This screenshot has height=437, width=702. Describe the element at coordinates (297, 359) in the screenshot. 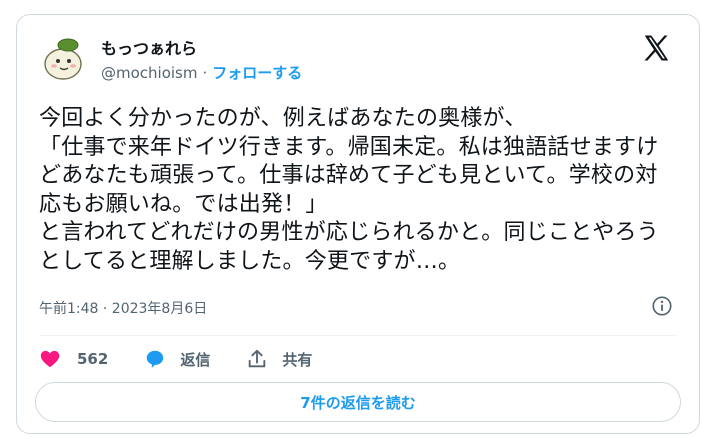

I see `share-label: 共有` at that location.